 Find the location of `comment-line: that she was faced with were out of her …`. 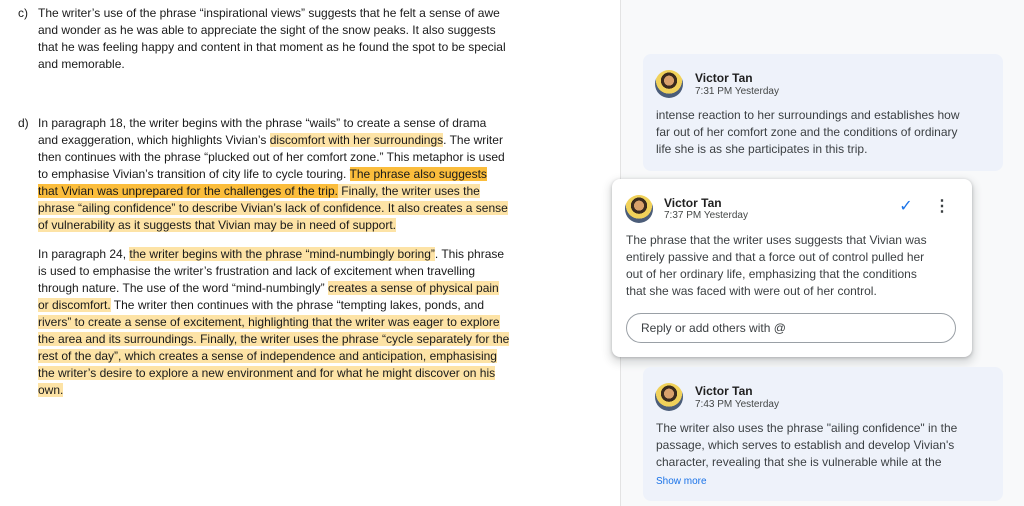

comment-line: that she was faced with were out of her … is located at coordinates (751, 291).